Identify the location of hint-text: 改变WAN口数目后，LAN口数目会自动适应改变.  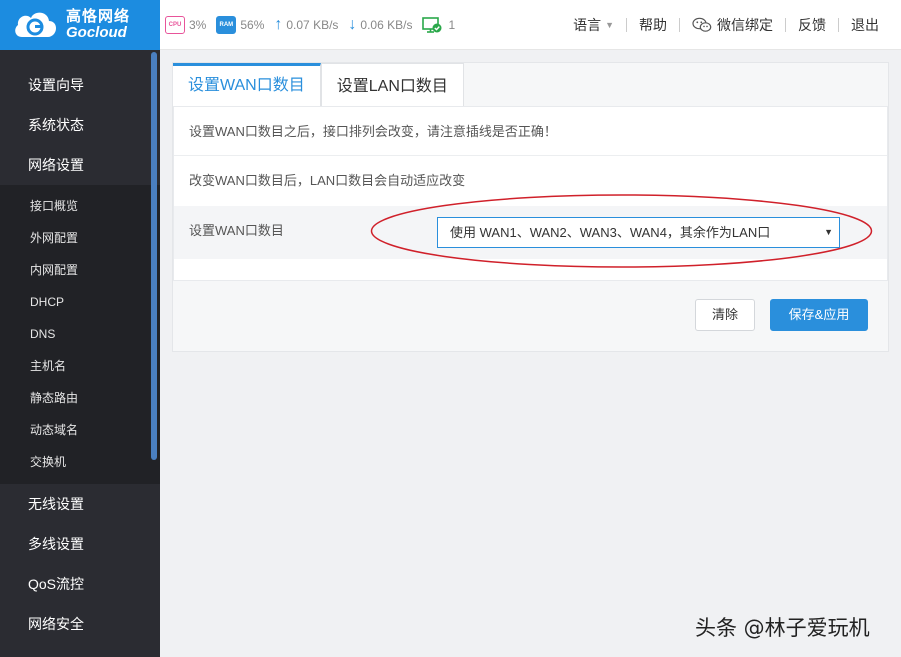
(327, 180).